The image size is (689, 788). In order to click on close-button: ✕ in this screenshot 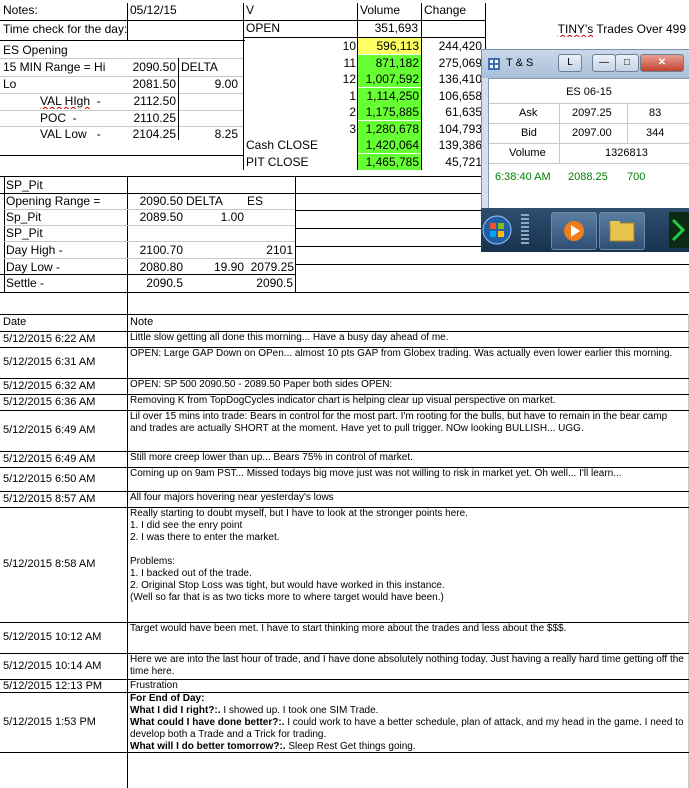, I will do `click(662, 63)`.